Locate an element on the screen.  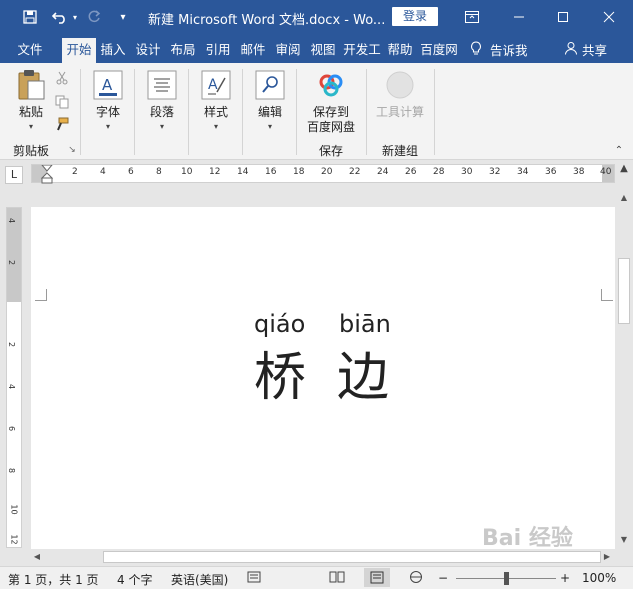
ruler-number: 18 is located at coordinates (299, 172).